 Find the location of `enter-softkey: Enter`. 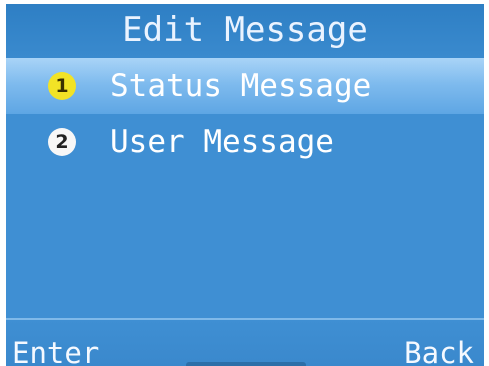

enter-softkey: Enter is located at coordinates (55, 351).